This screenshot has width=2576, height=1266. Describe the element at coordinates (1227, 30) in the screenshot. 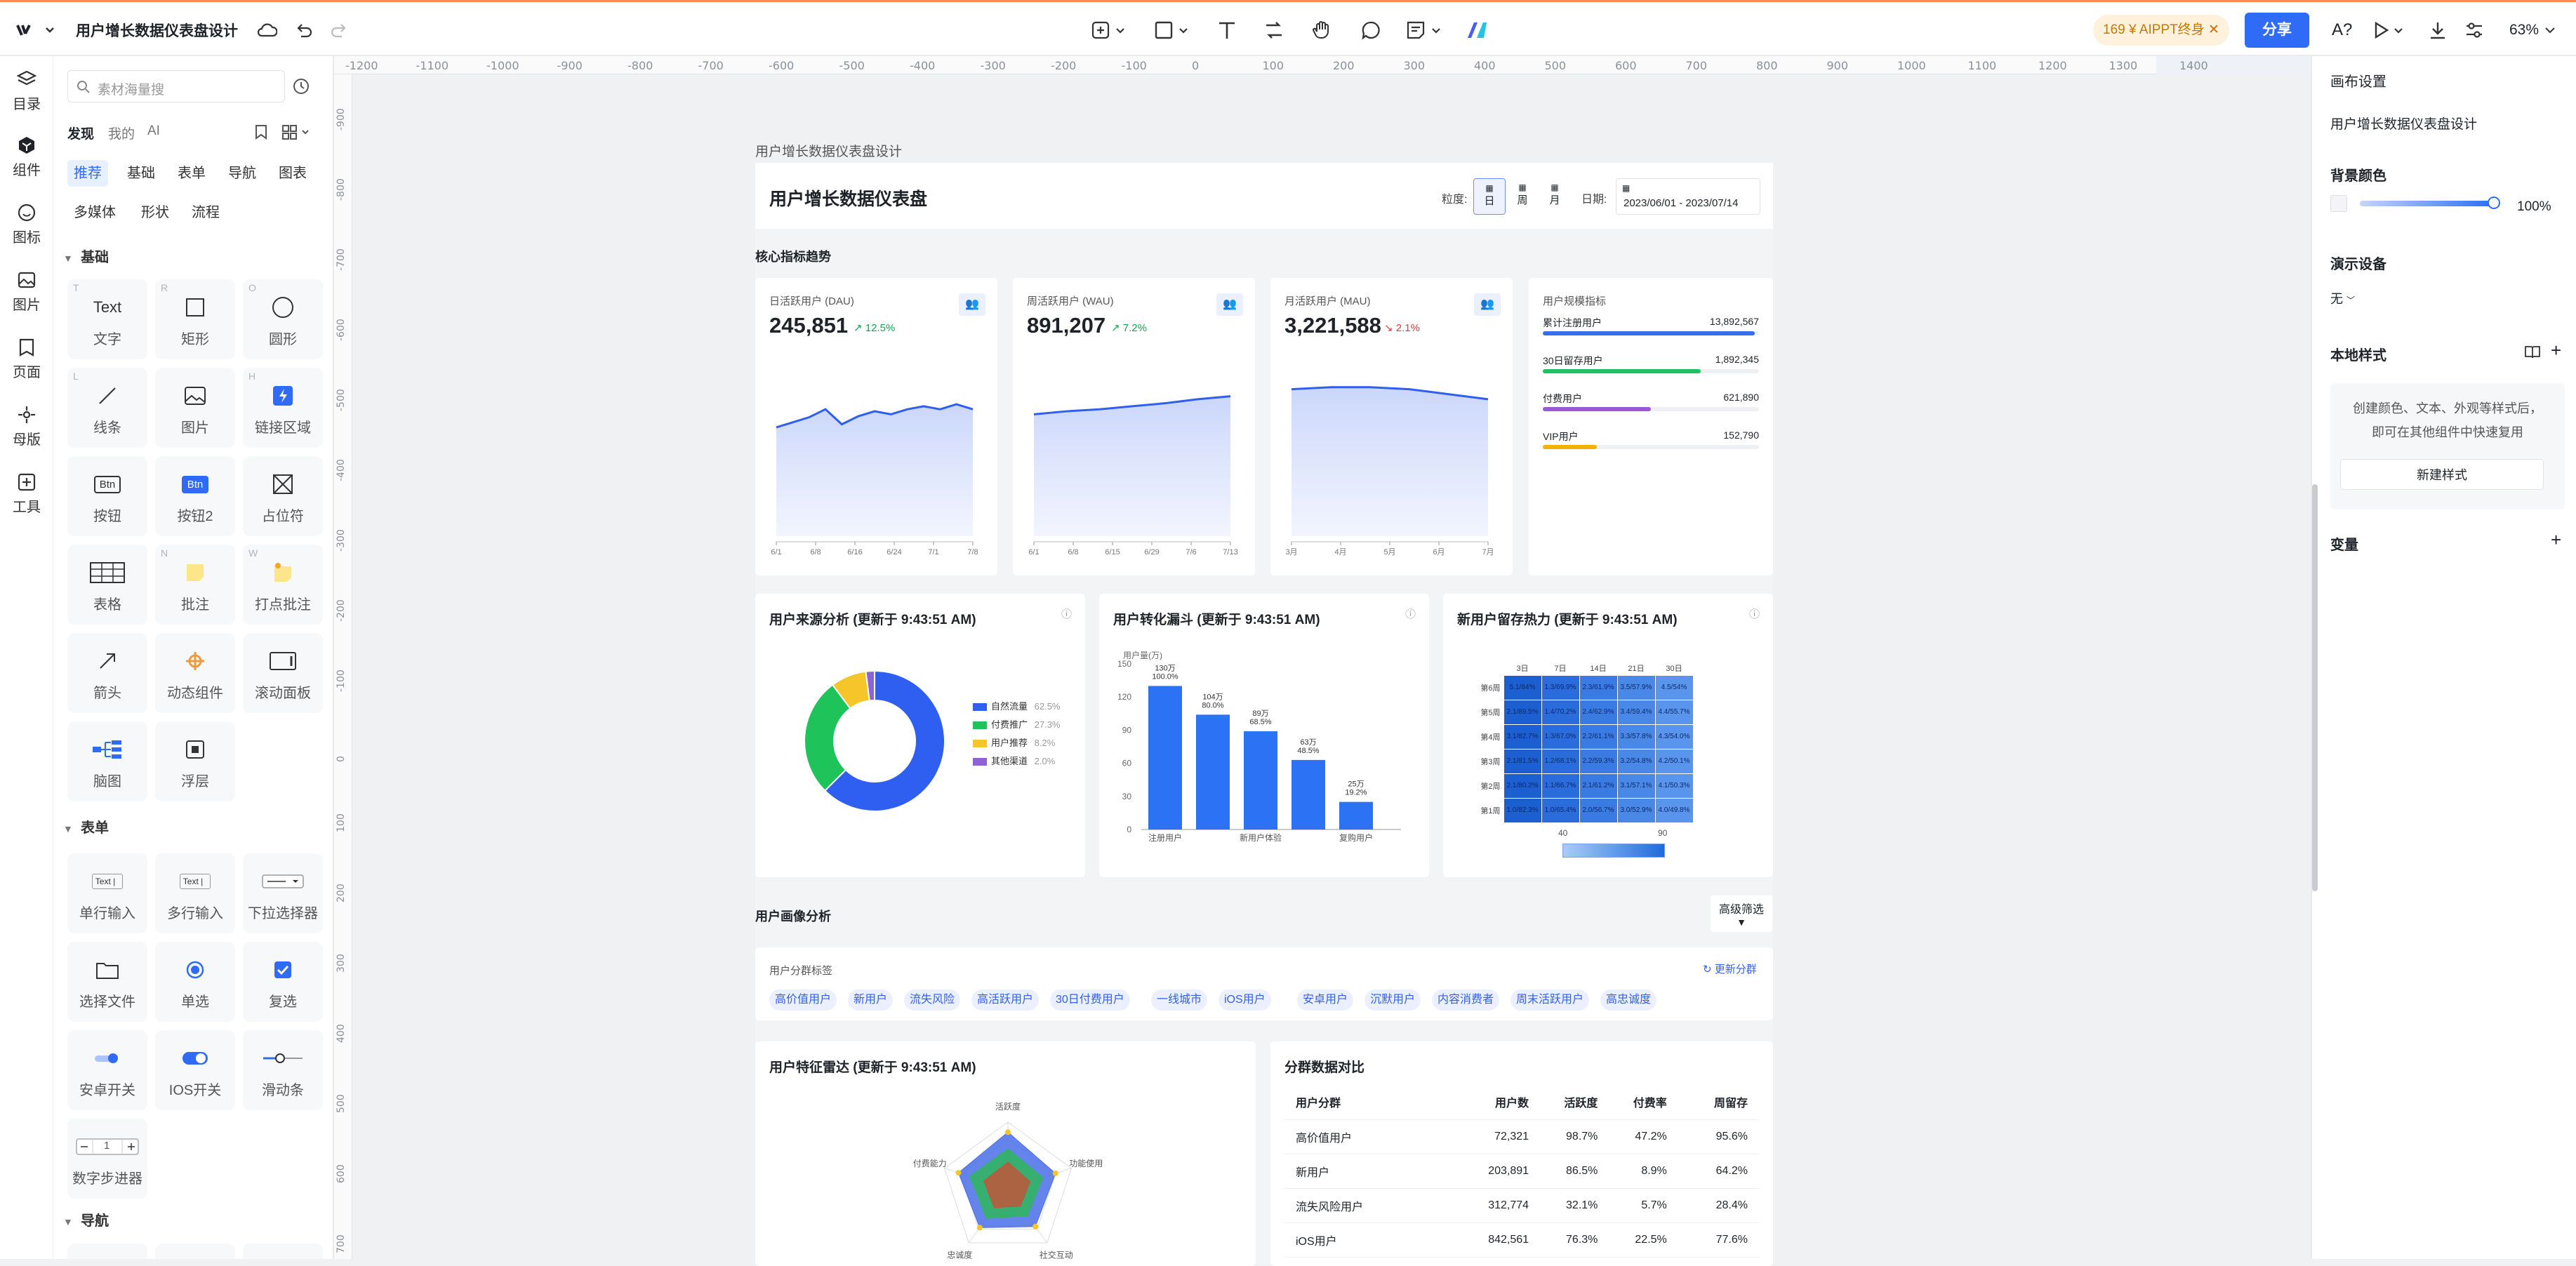

I see `text-tool-icon` at that location.